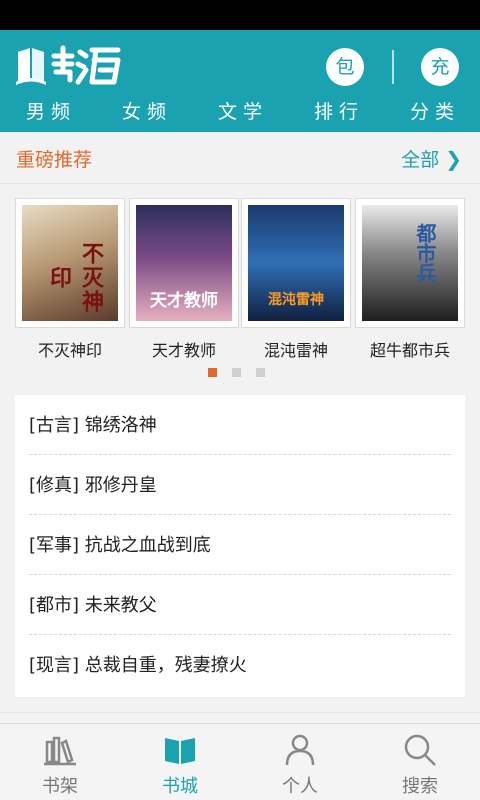 Image resolution: width=480 pixels, height=800 pixels. I want to click on book-title: 不灭神印, so click(69, 350).